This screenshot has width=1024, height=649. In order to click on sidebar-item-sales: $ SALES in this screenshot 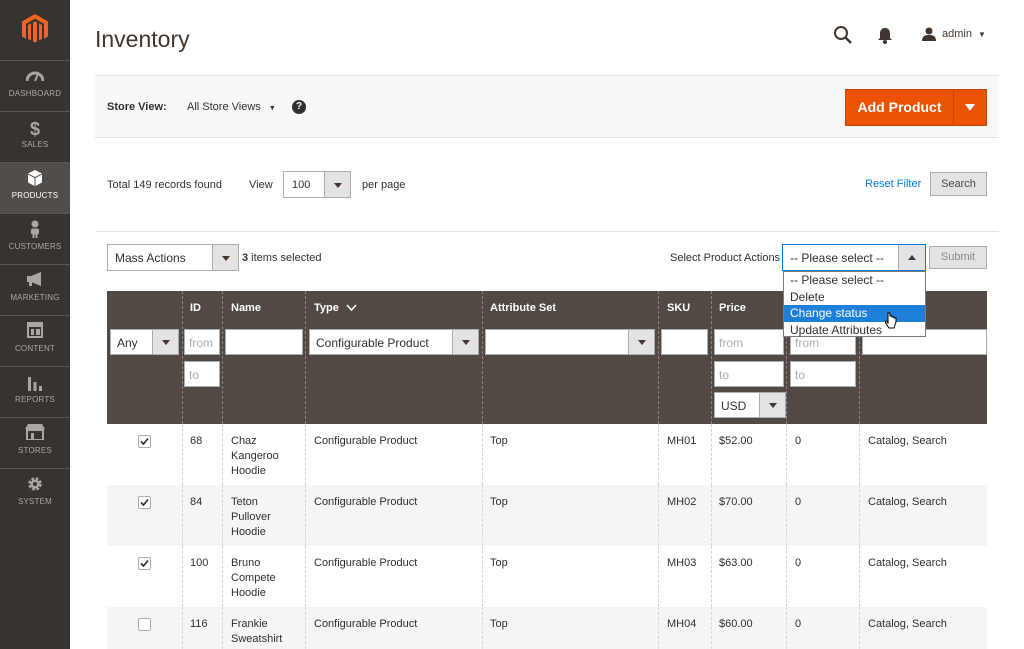, I will do `click(35, 136)`.